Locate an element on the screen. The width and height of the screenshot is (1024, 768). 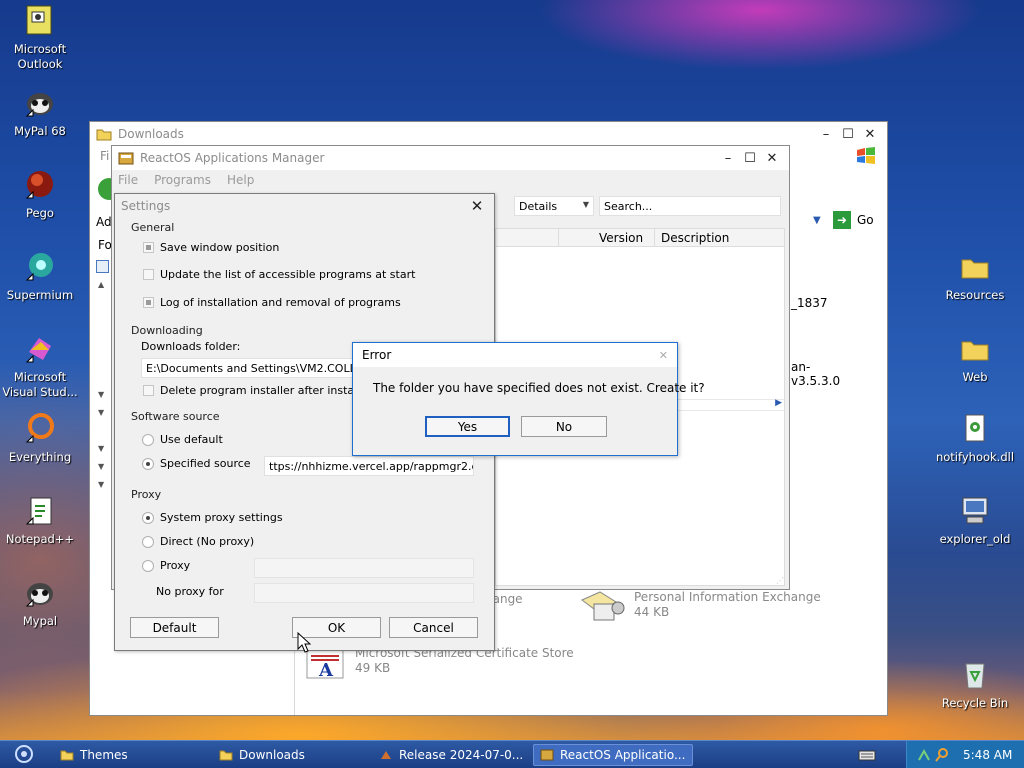
desktop-icon-mypal68: MyPal 68 is located at coordinates (41, 112).